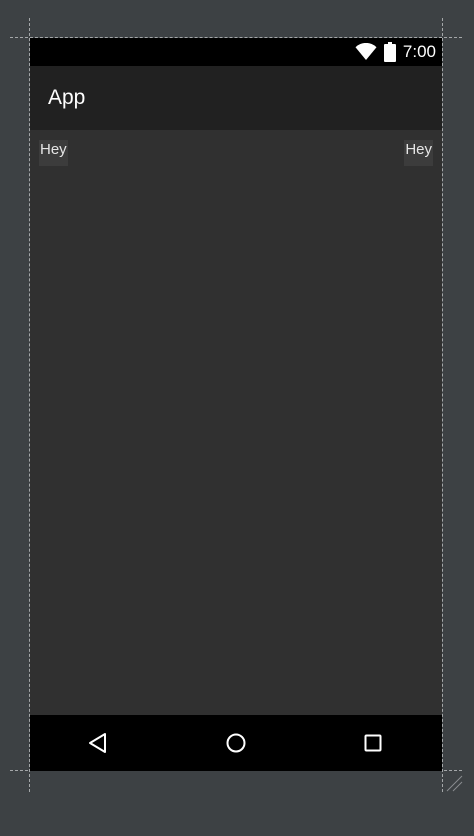 The image size is (474, 836). I want to click on navigation-bar, so click(236, 743).